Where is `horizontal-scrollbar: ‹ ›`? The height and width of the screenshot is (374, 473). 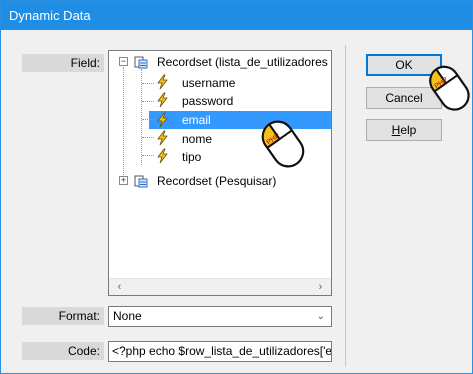
horizontal-scrollbar: ‹ › is located at coordinates (220, 286).